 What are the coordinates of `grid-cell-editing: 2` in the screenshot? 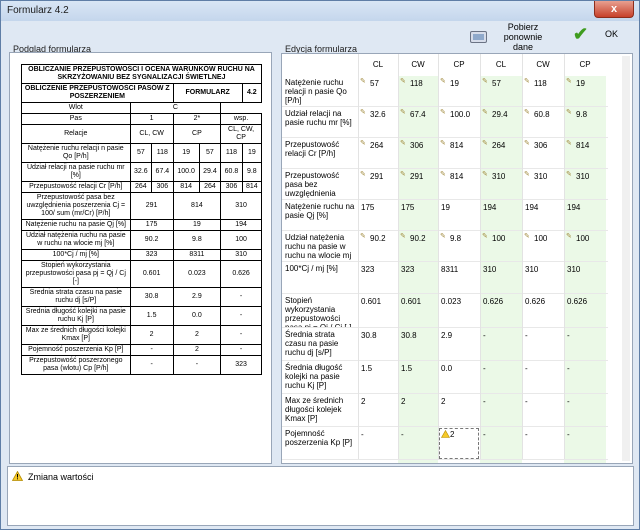 It's located at (459, 443).